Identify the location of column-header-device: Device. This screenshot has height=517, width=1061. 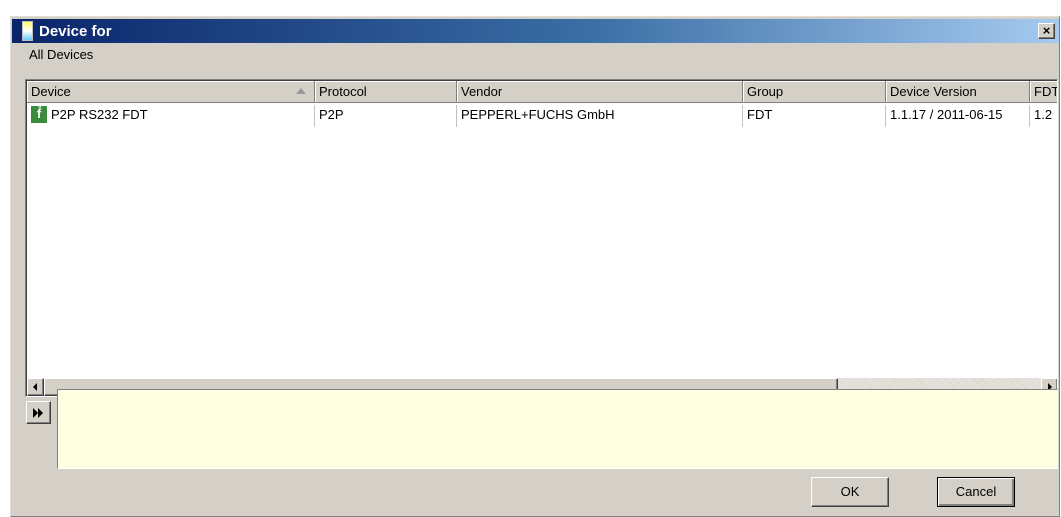
(171, 92).